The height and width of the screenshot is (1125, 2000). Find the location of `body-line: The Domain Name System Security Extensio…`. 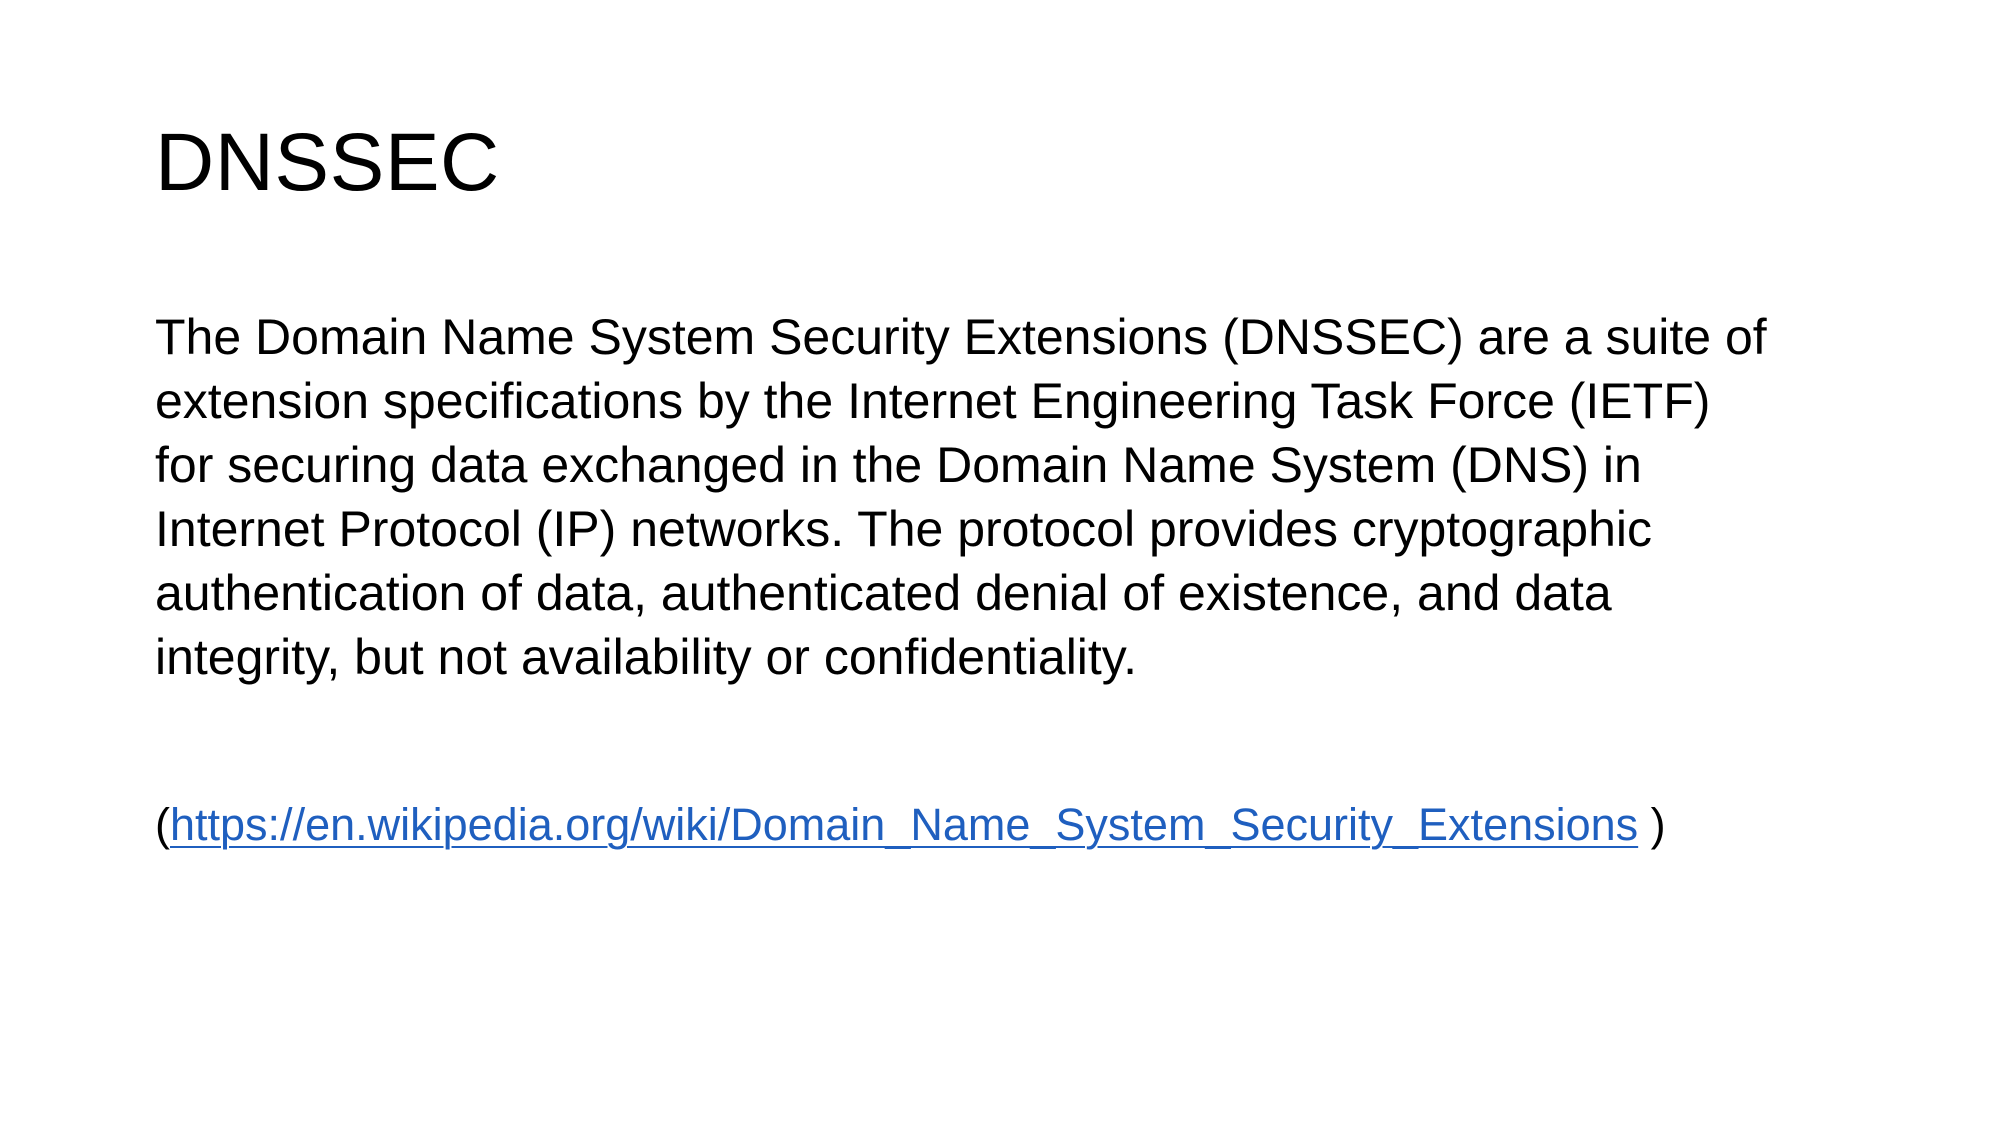

body-line: The Domain Name System Security Extensio… is located at coordinates (961, 337).